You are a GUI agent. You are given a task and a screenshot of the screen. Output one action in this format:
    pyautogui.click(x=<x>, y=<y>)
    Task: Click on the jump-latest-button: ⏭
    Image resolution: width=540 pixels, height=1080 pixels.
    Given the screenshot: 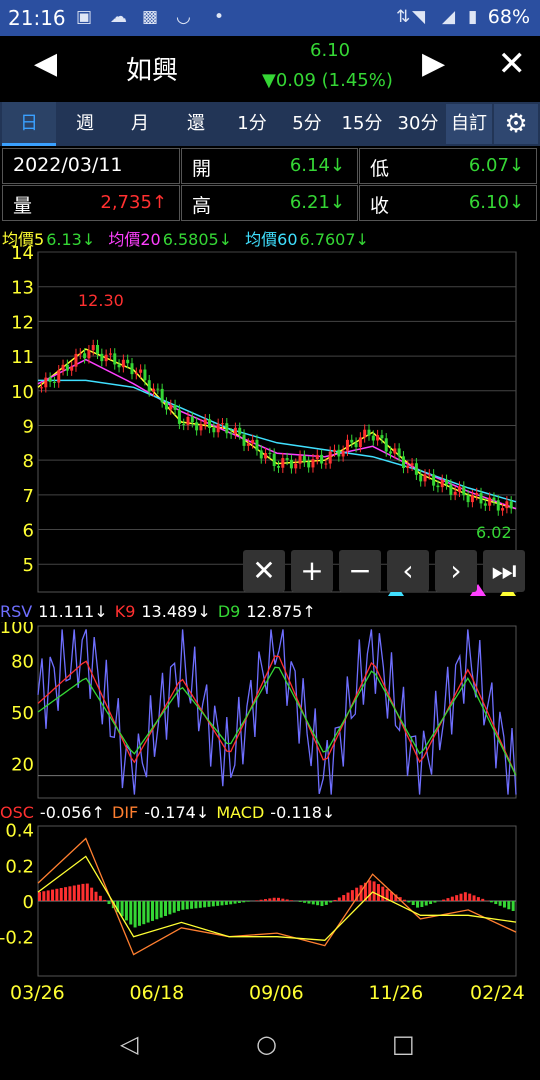 What is the action you would take?
    pyautogui.click(x=504, y=571)
    